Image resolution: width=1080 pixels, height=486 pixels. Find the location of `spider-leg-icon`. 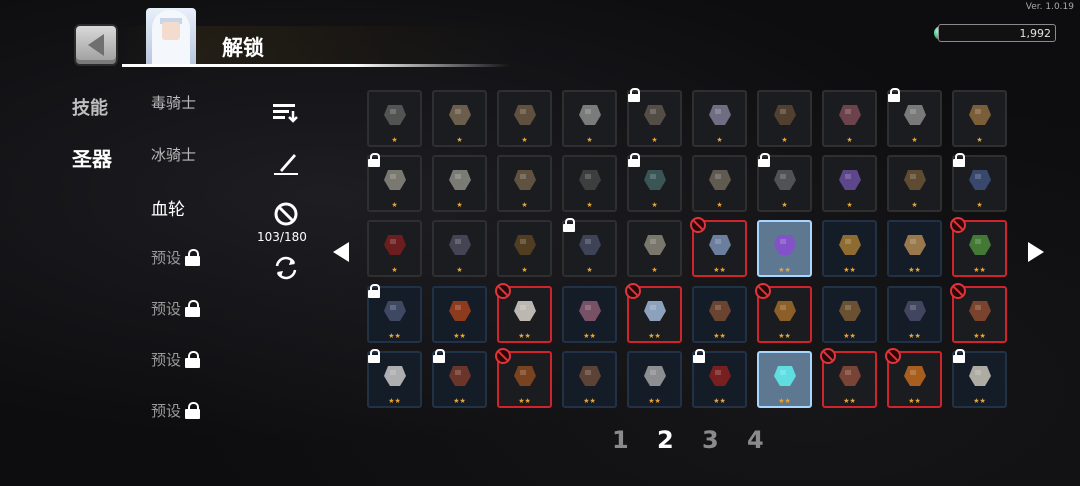

spider-leg-icon is located at coordinates (915, 116).